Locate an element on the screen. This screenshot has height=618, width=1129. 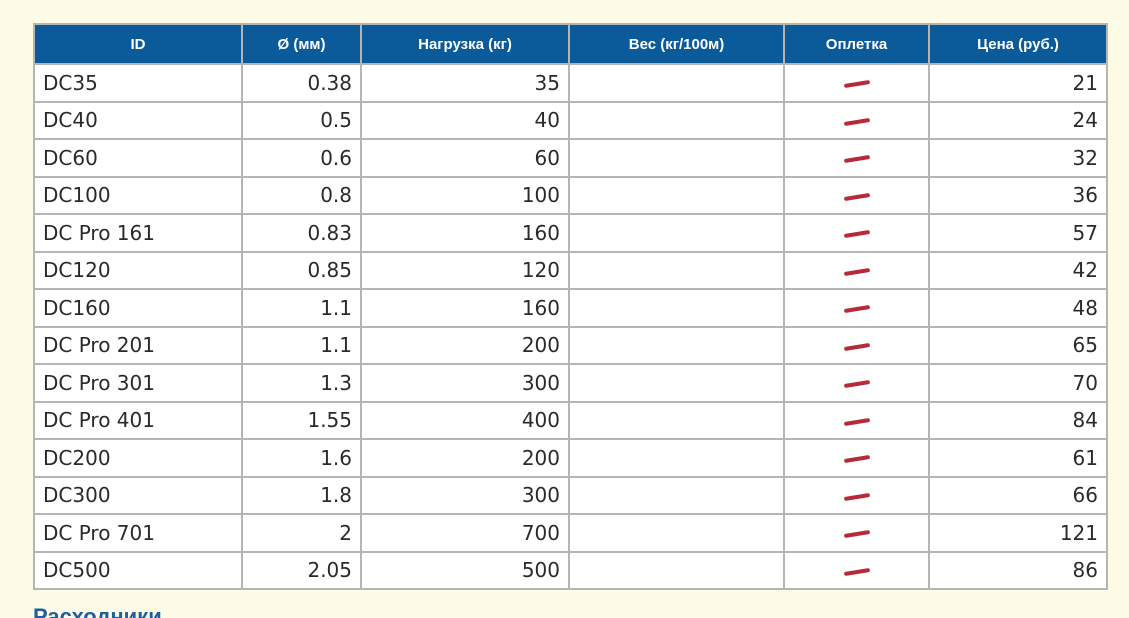
cell-diameter: 1.3 is located at coordinates (301, 383).